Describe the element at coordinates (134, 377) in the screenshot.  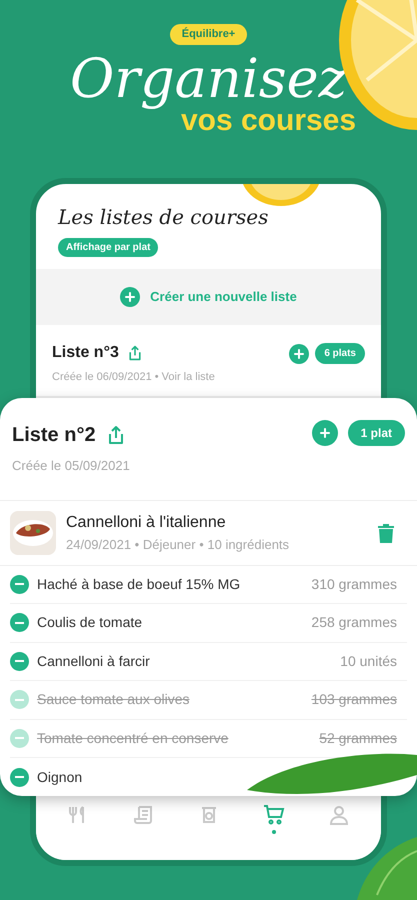
I see `list-meta: Créée le 06/09/2021 • Voir la liste` at that location.